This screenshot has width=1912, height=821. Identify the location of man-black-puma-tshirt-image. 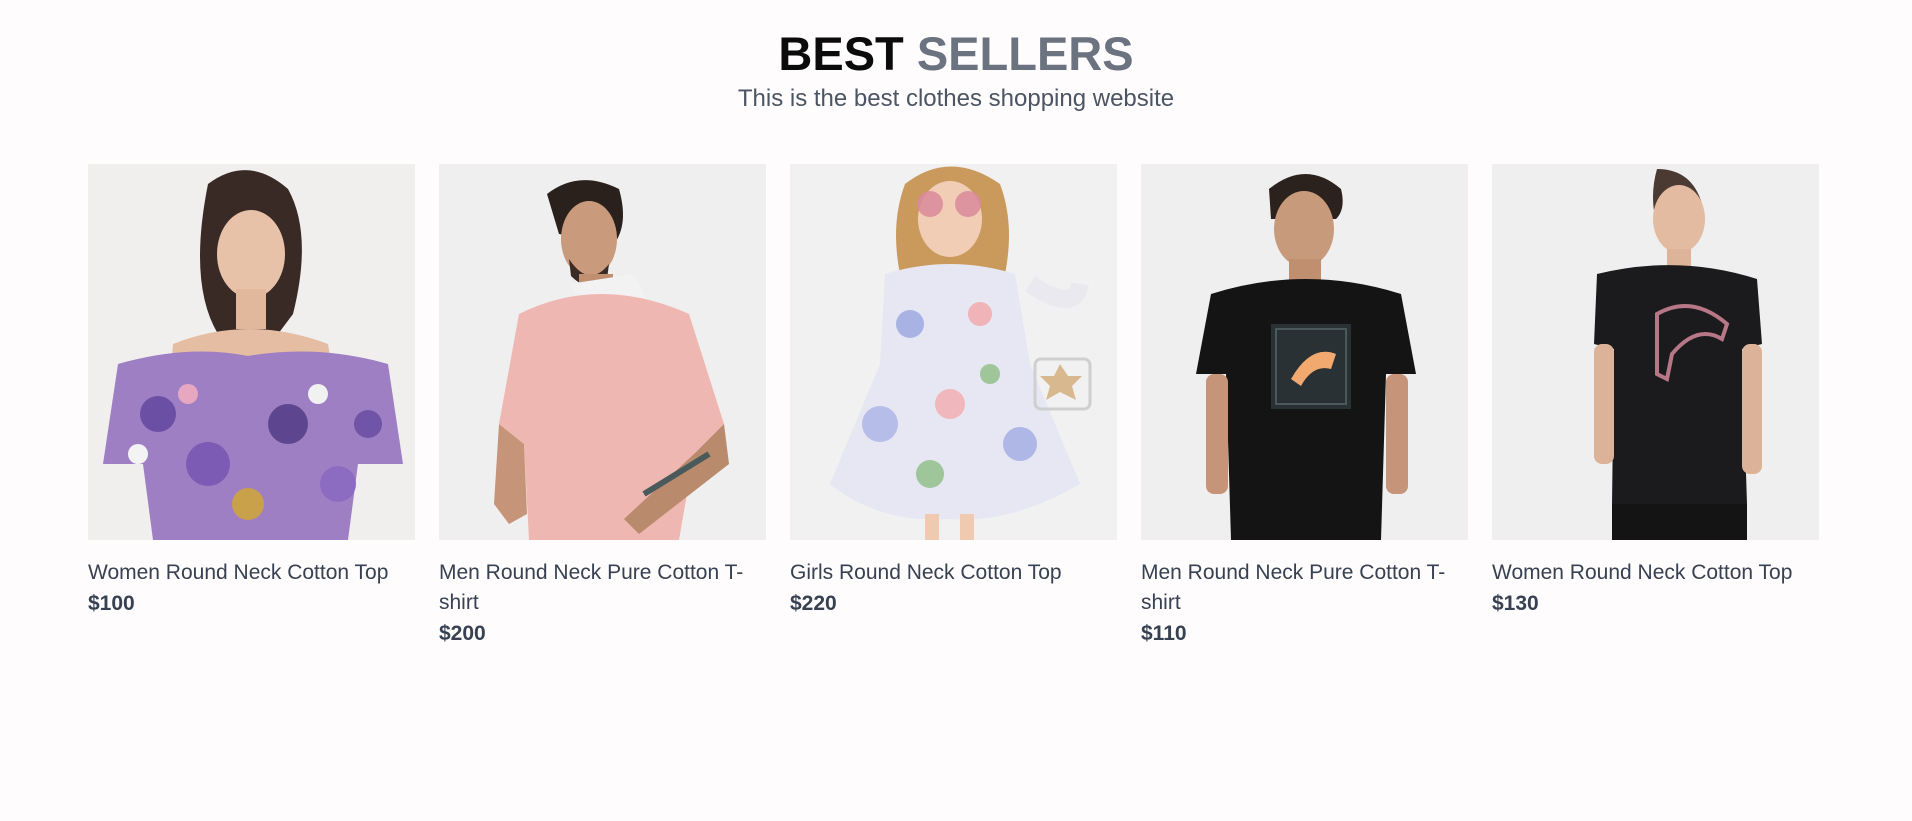
(1304, 352).